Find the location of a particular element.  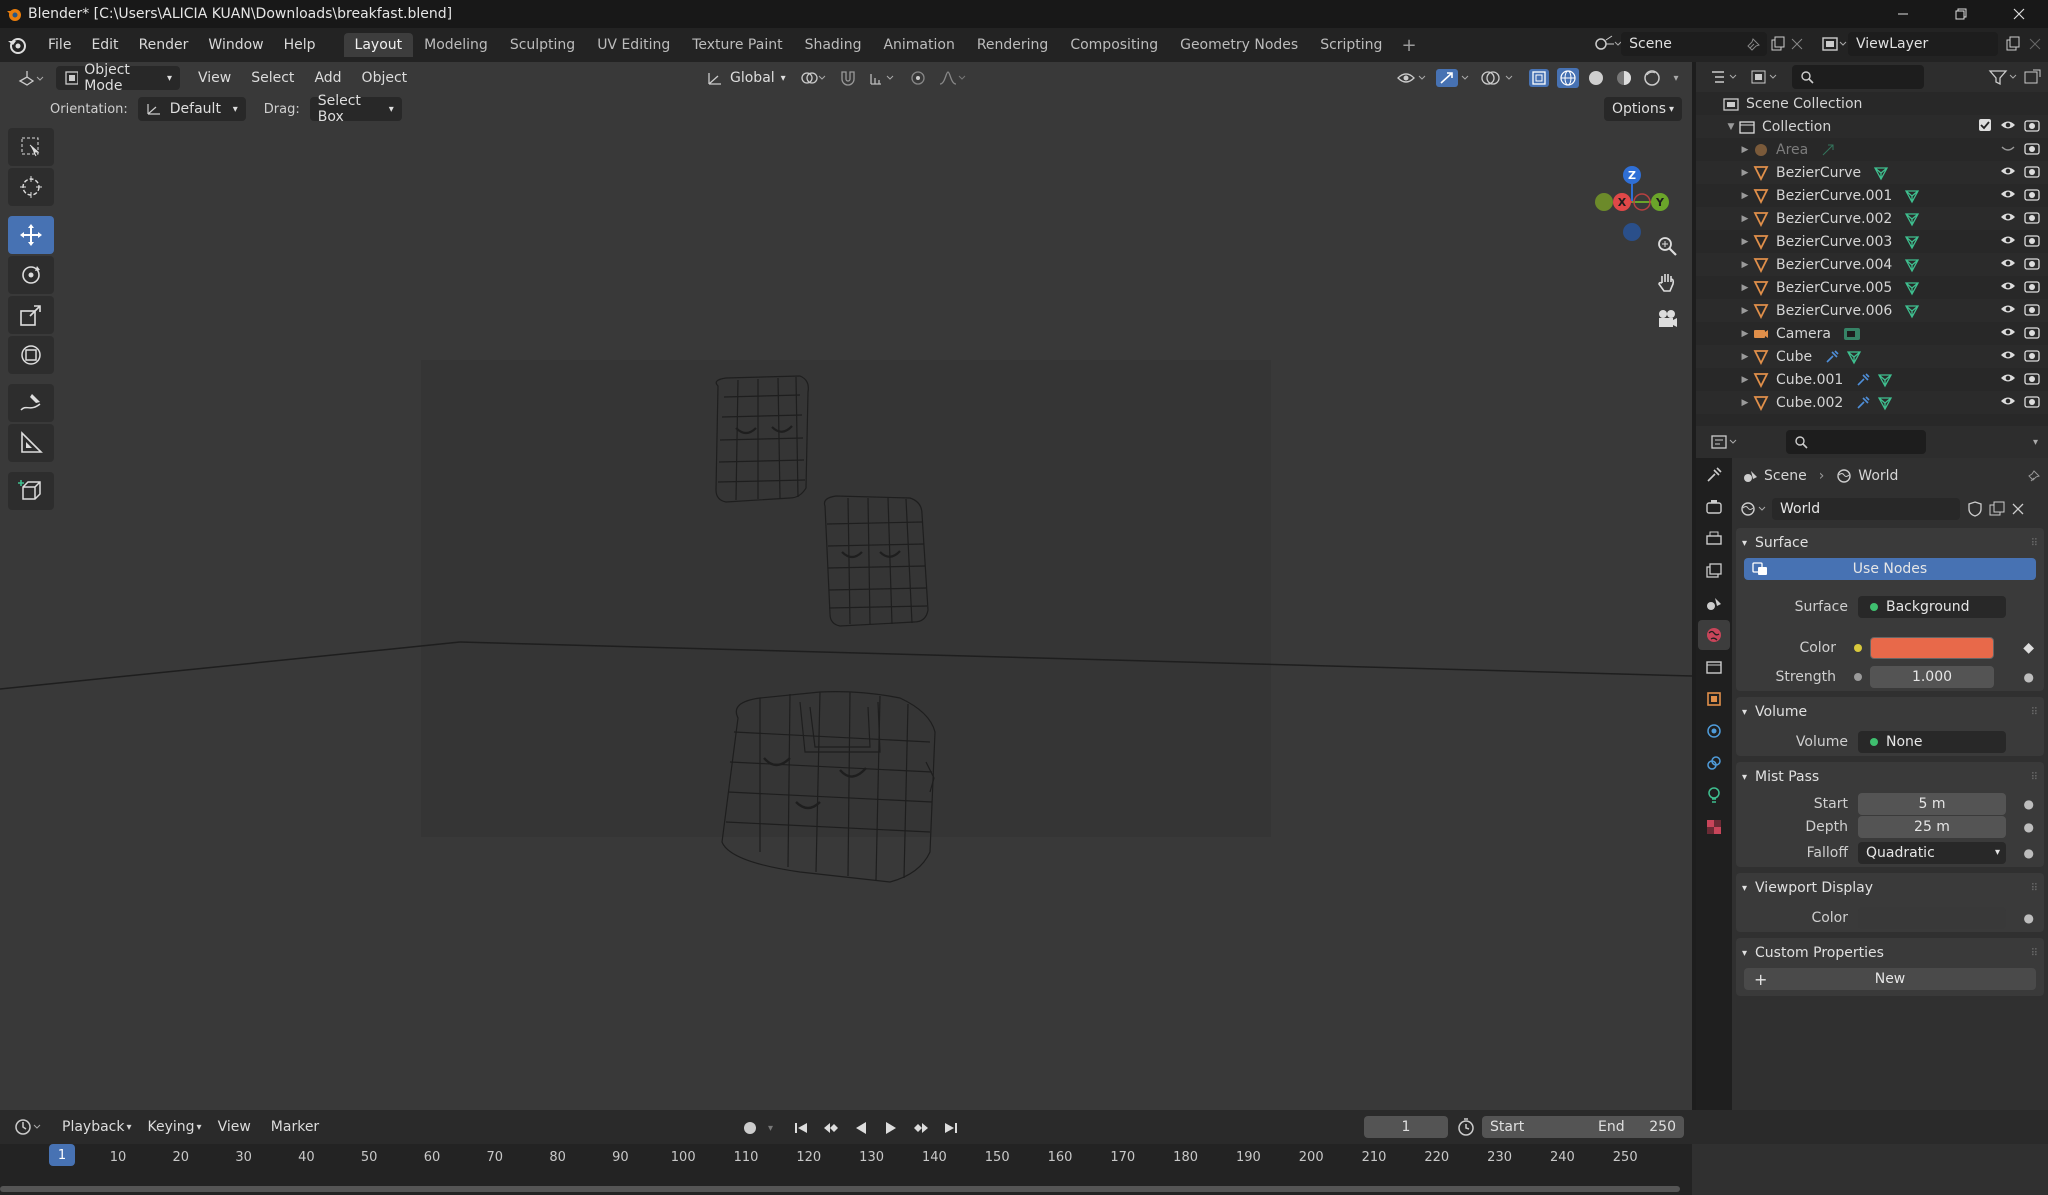

tab-texture is located at coordinates (1714, 827).